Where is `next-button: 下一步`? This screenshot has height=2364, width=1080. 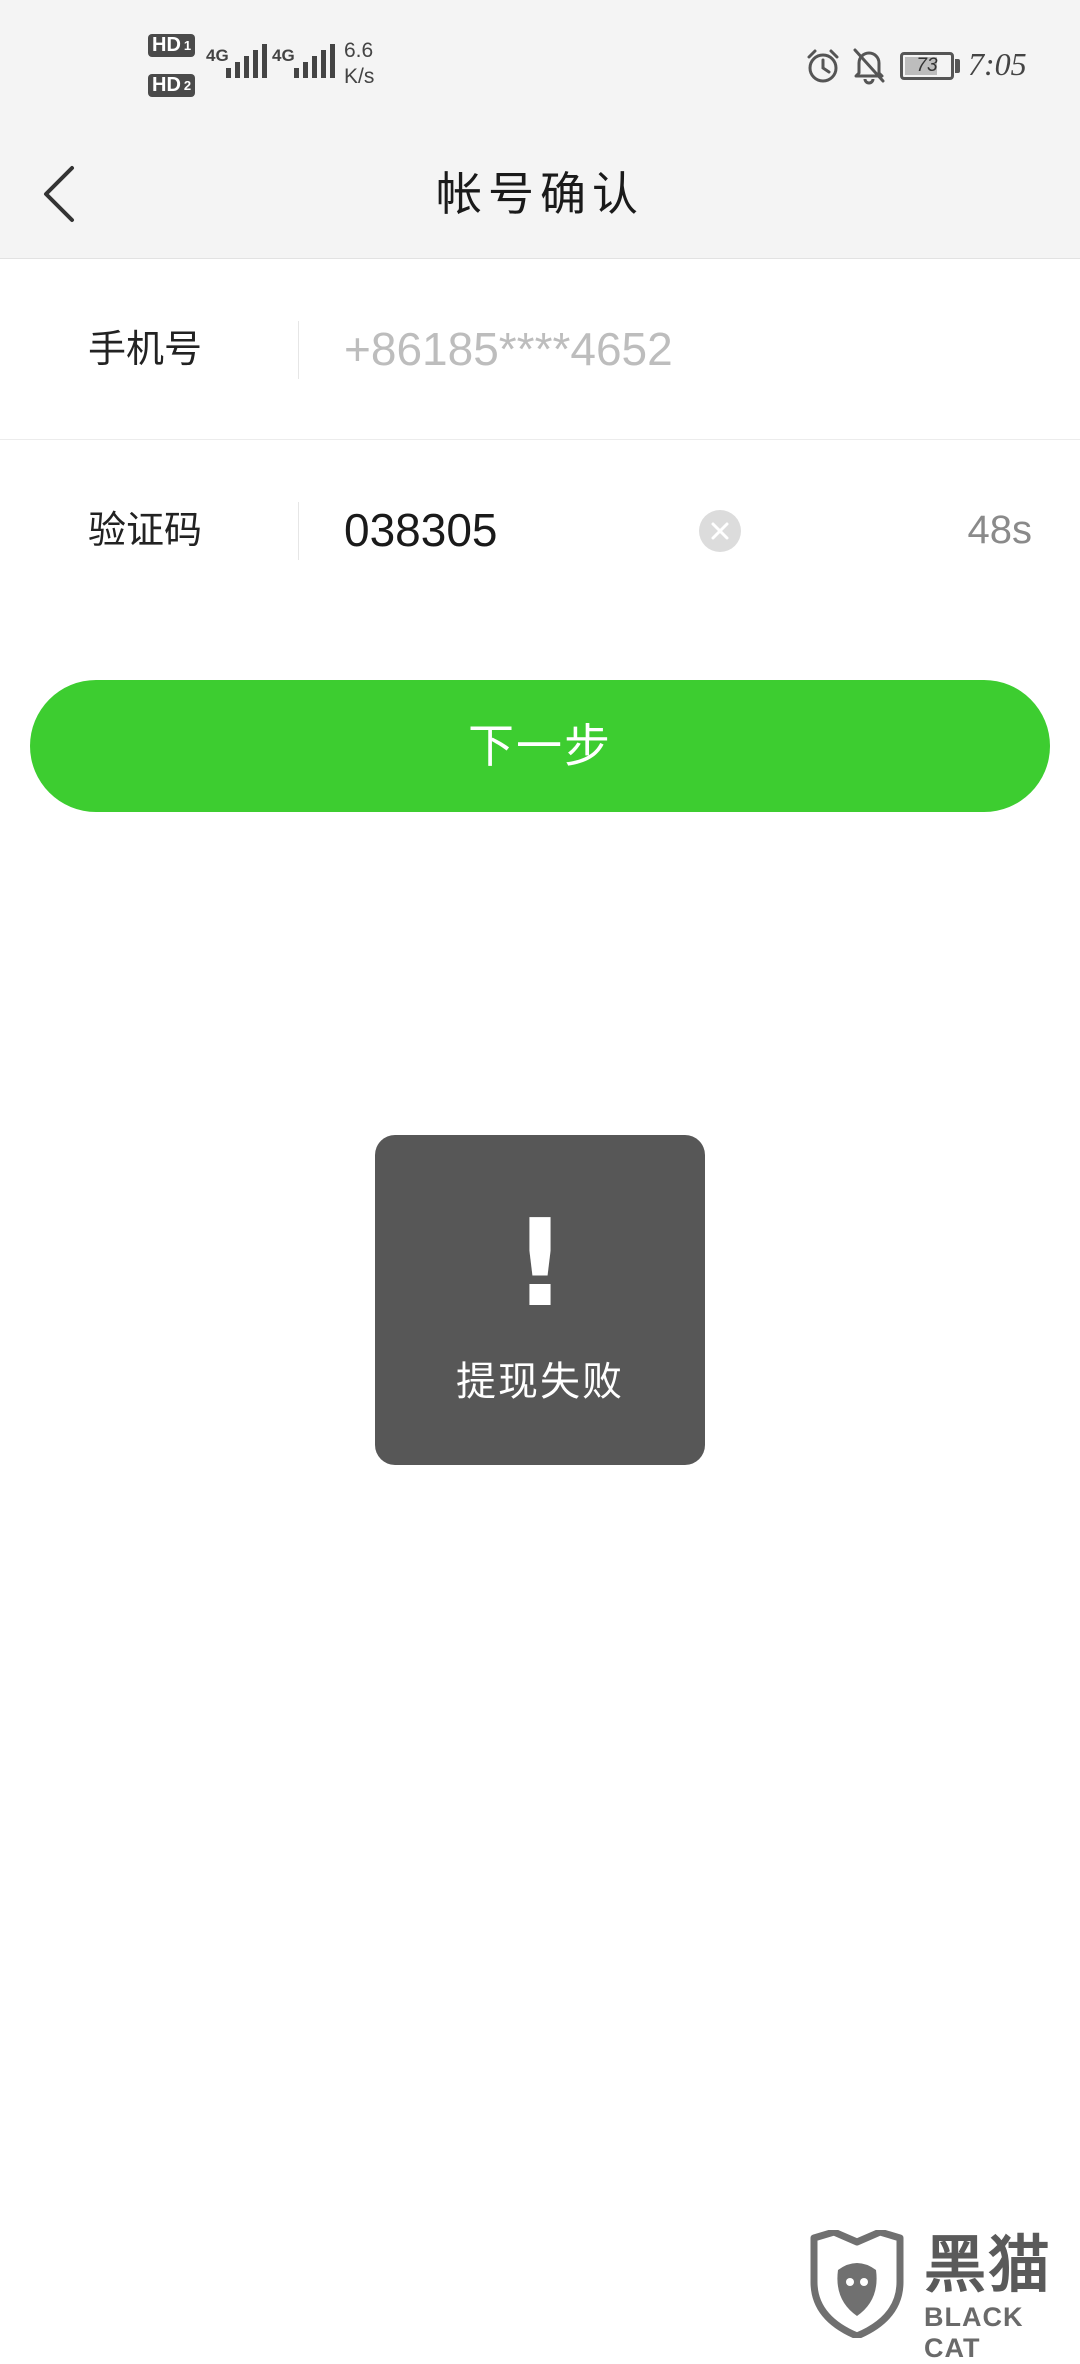
next-button: 下一步 is located at coordinates (540, 746).